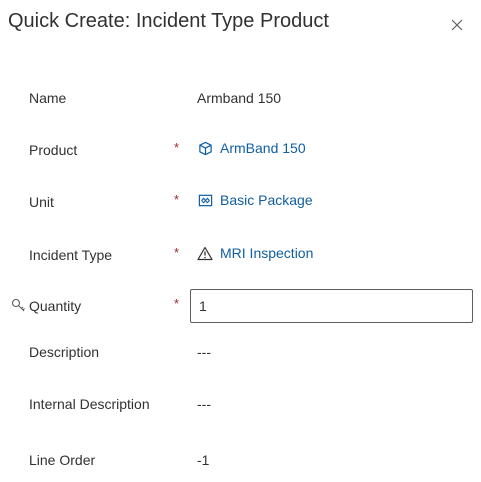 The image size is (481, 482). I want to click on incident-type-required-mark: *, so click(177, 252).